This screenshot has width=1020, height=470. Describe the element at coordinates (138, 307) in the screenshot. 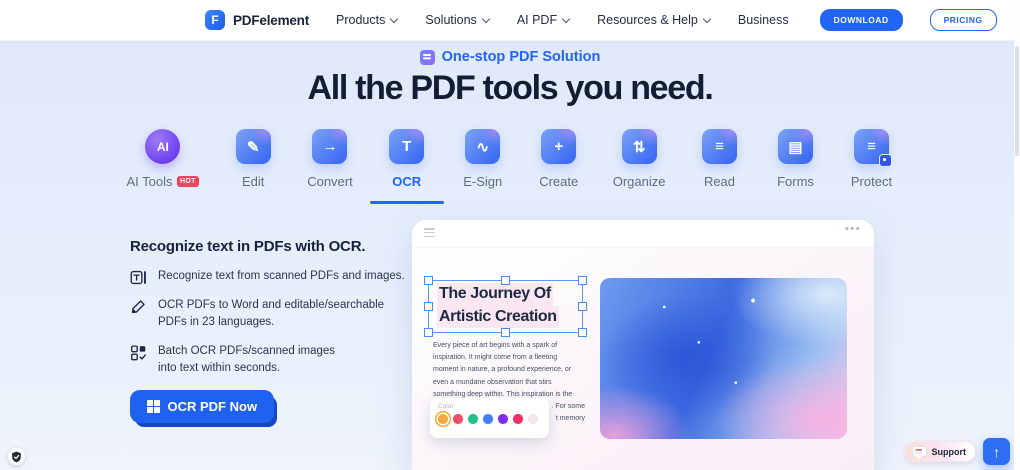

I see `pencil-icon` at that location.